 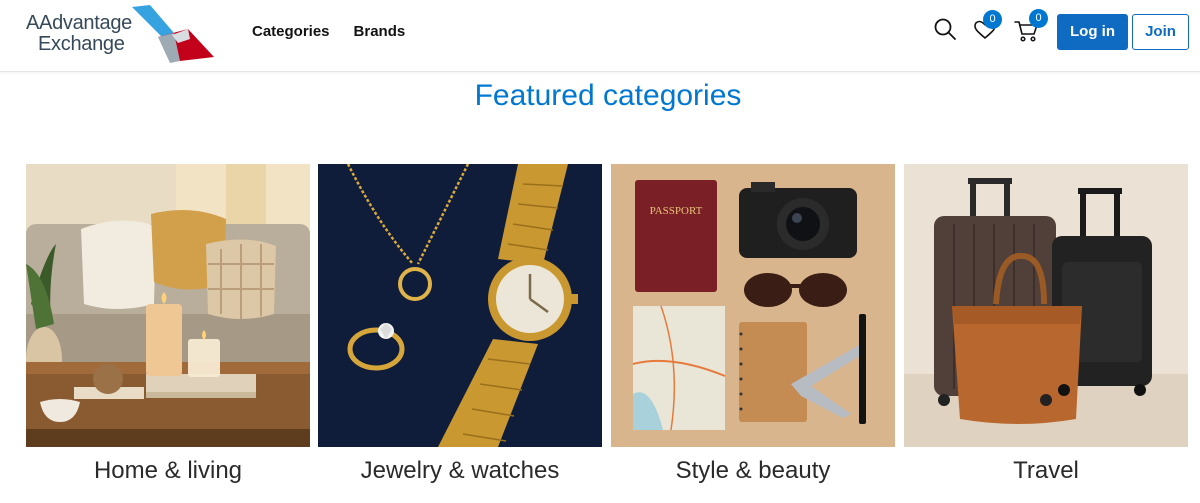 What do you see at coordinates (1038, 18) in the screenshot?
I see `cart-count-badge: 0` at bounding box center [1038, 18].